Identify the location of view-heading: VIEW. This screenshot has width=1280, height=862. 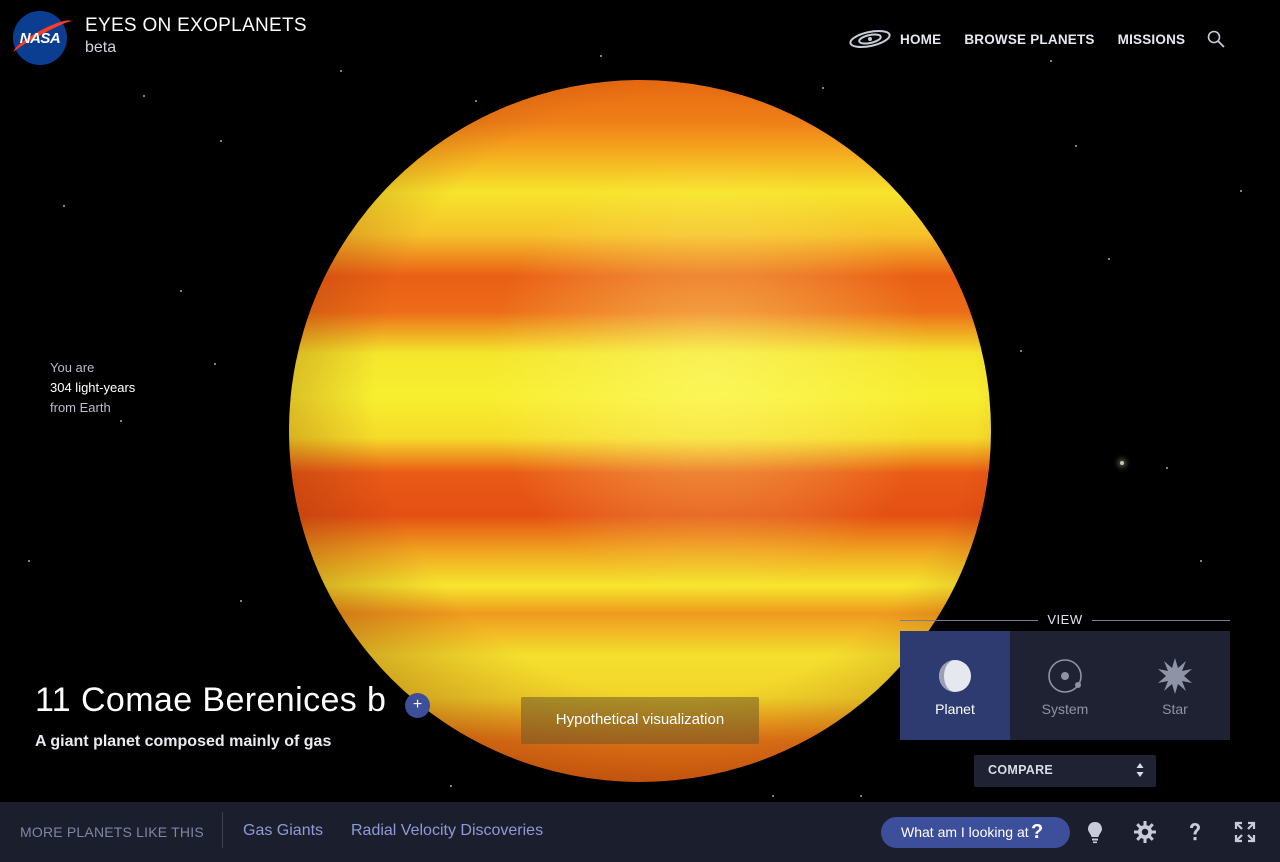
(1065, 620).